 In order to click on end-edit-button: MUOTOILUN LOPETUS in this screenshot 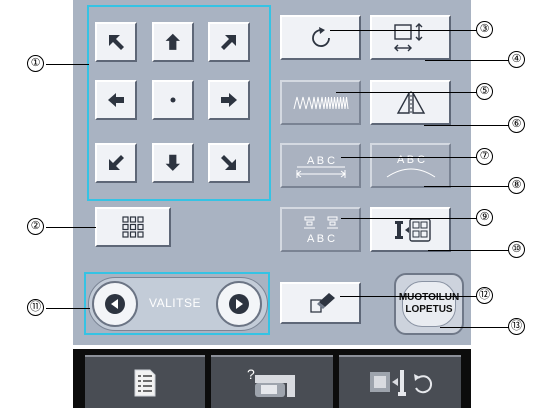, I will do `click(429, 304)`.